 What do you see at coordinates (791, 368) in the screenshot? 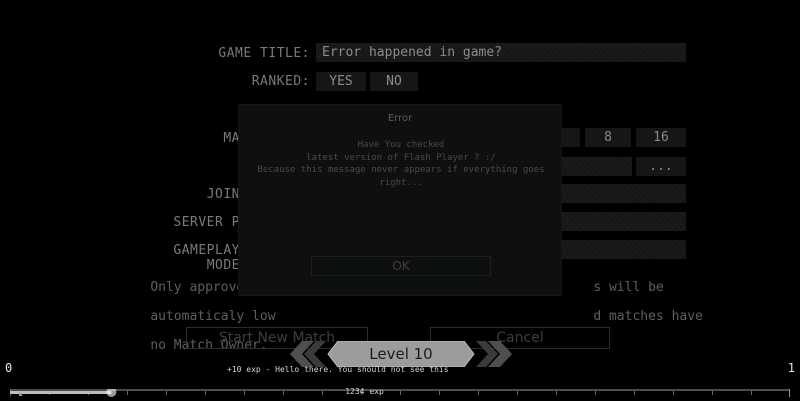
I see `xp-bar-end: 1` at bounding box center [791, 368].